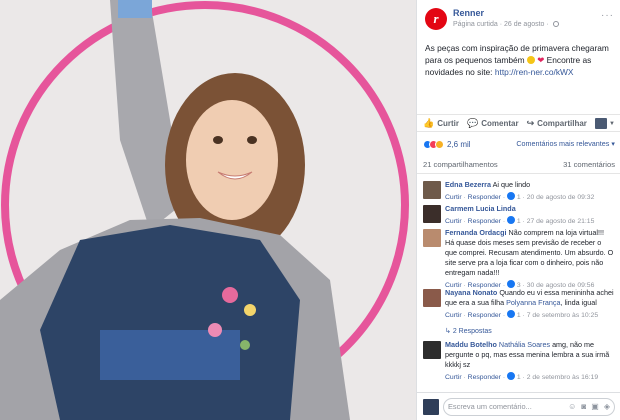 The image size is (620, 420). Describe the element at coordinates (530, 122) in the screenshot. I see `share-icon: ↪` at that location.